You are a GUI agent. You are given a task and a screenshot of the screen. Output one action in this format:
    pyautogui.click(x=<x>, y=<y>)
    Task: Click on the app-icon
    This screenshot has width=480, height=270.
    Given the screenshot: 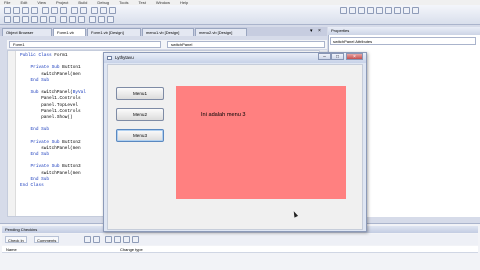 What is the action you would take?
    pyautogui.click(x=109, y=58)
    